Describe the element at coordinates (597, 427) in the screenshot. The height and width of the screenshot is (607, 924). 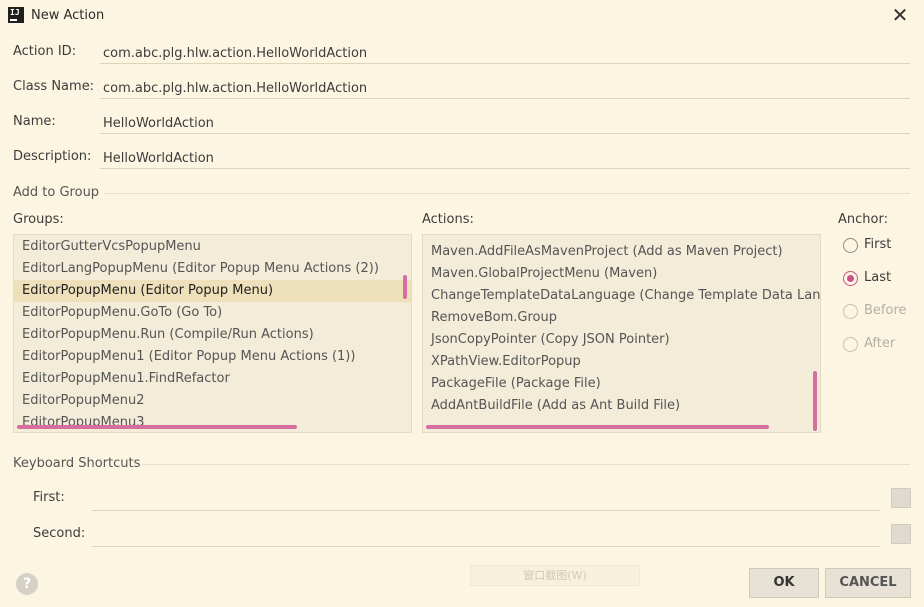
I see `actions-horizontal-scrollbar` at that location.